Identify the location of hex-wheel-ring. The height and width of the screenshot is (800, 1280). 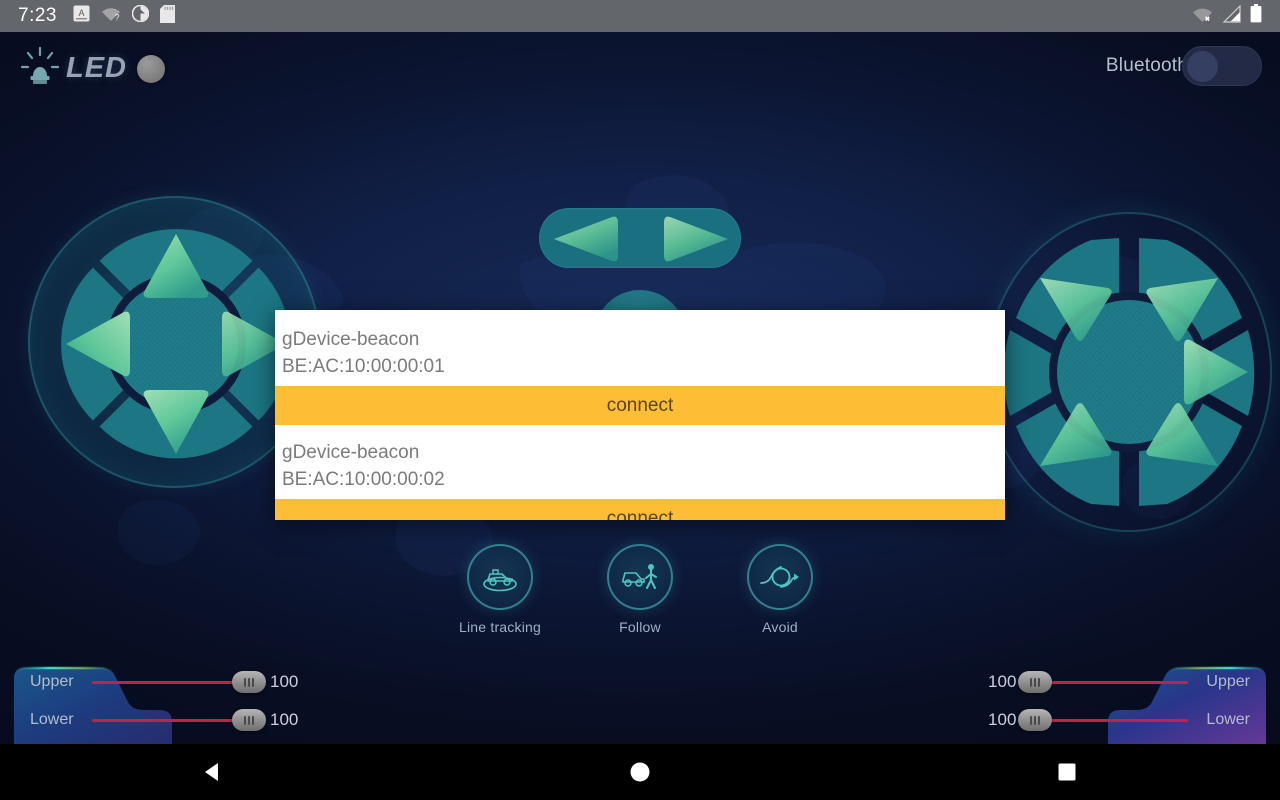
(1129, 372).